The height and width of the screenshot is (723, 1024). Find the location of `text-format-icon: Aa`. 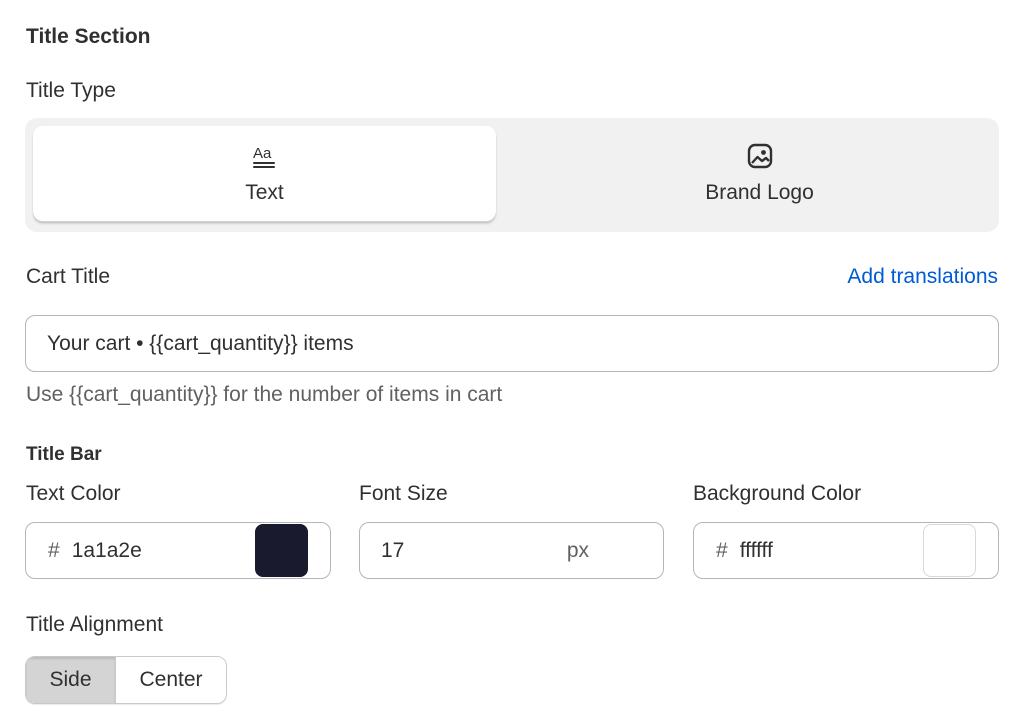

text-format-icon: Aa is located at coordinates (263, 156).